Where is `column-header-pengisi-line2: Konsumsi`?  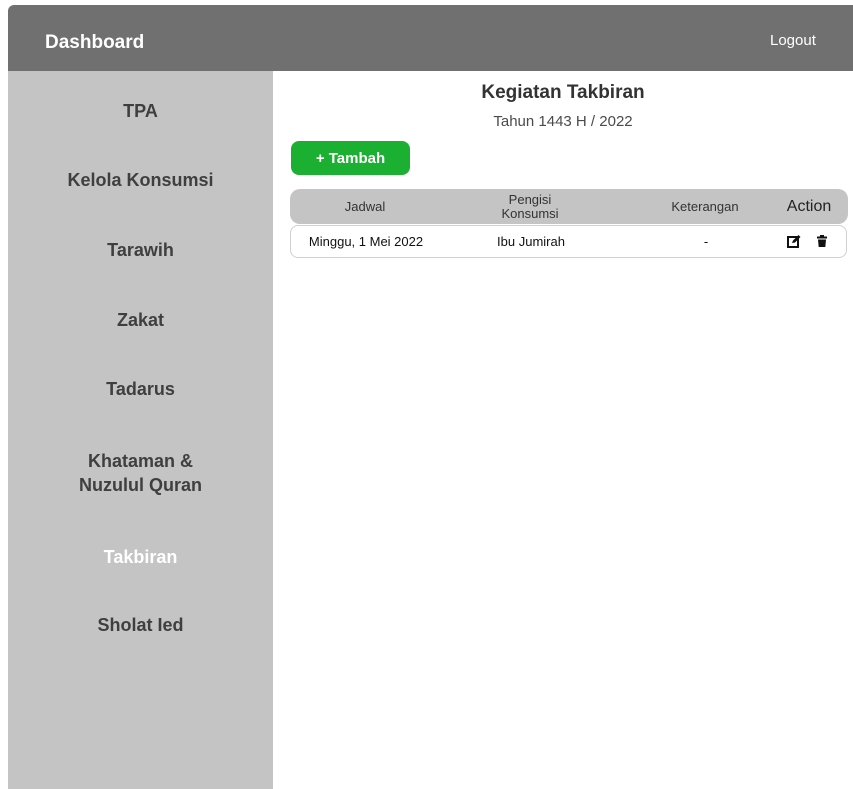
column-header-pengisi-line2: Konsumsi is located at coordinates (530, 213).